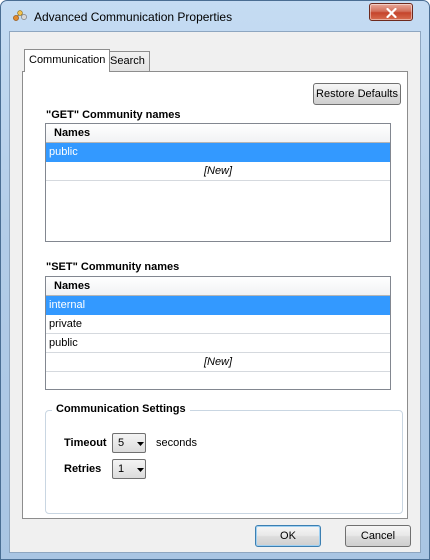  I want to click on cancel-button: Cancel, so click(378, 536).